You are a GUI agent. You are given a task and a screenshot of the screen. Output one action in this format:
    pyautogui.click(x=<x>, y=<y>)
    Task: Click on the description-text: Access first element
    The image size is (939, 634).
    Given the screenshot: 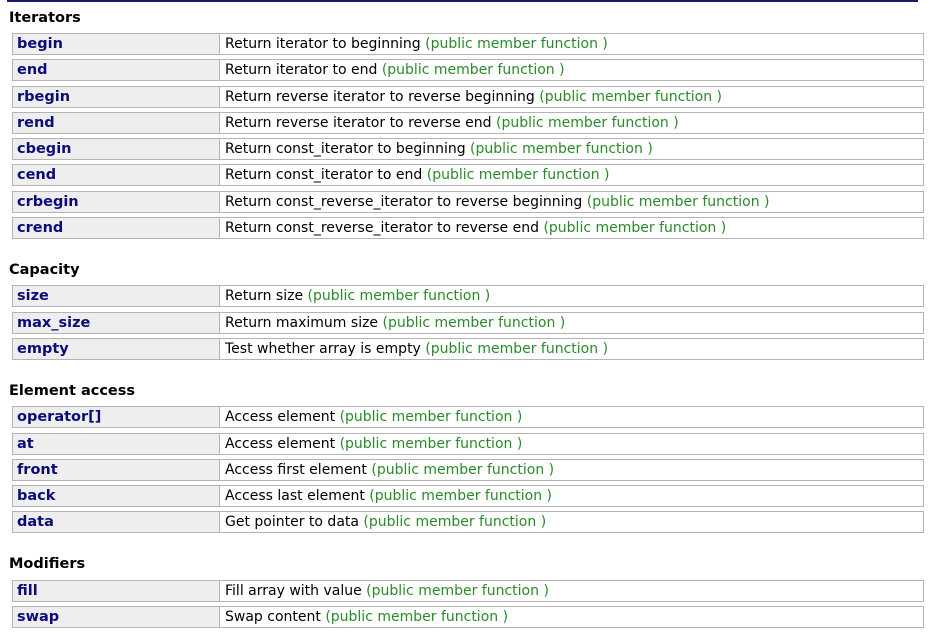 What is the action you would take?
    pyautogui.click(x=296, y=470)
    